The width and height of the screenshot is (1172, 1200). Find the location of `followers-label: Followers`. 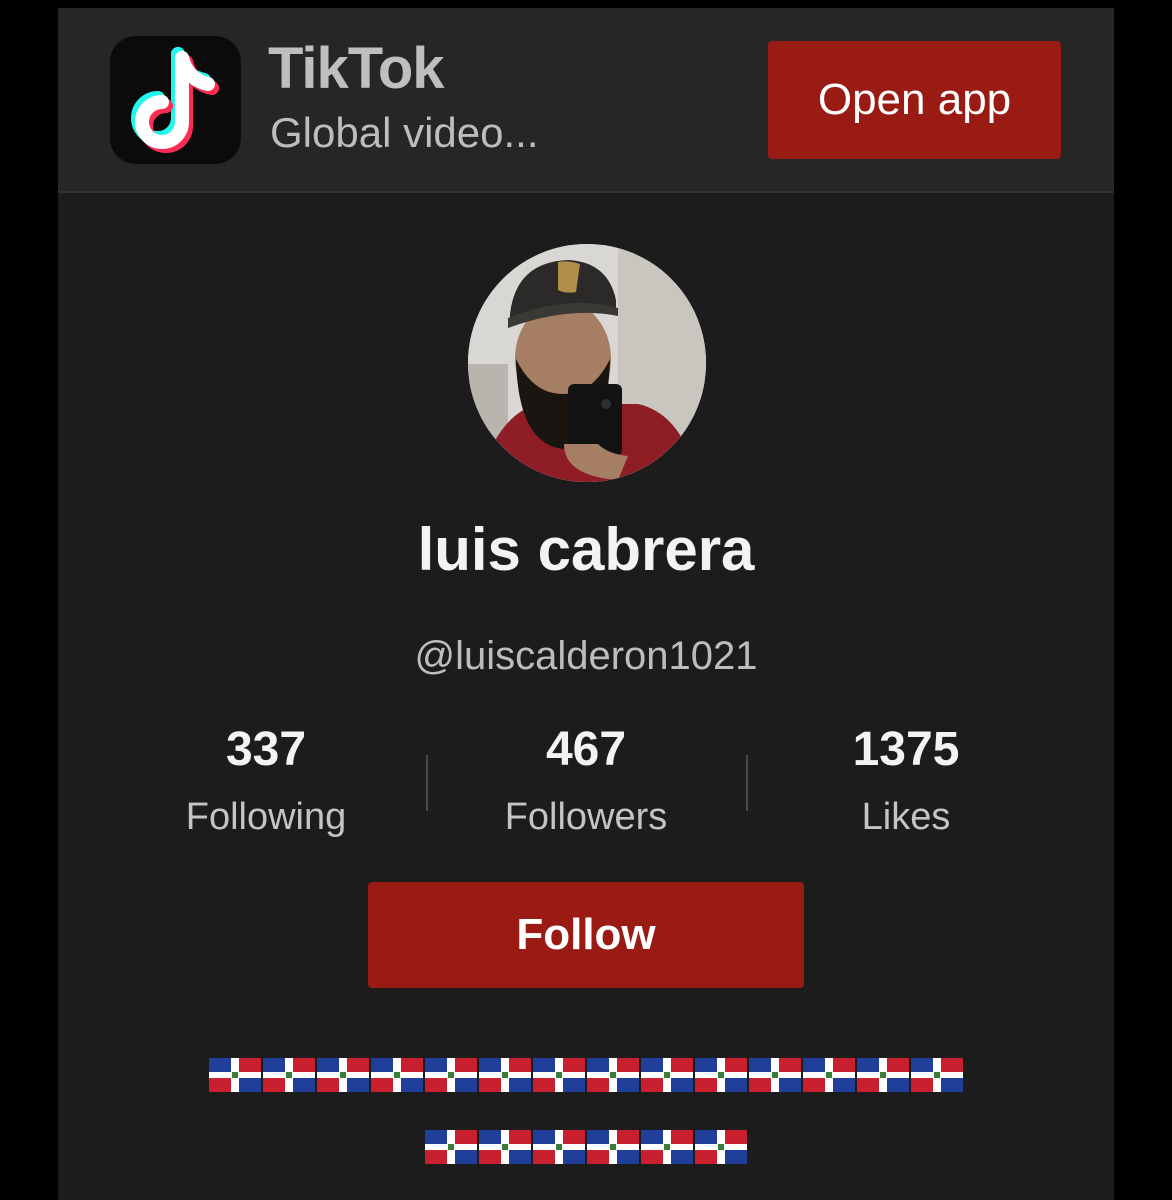

followers-label: Followers is located at coordinates (586, 817).